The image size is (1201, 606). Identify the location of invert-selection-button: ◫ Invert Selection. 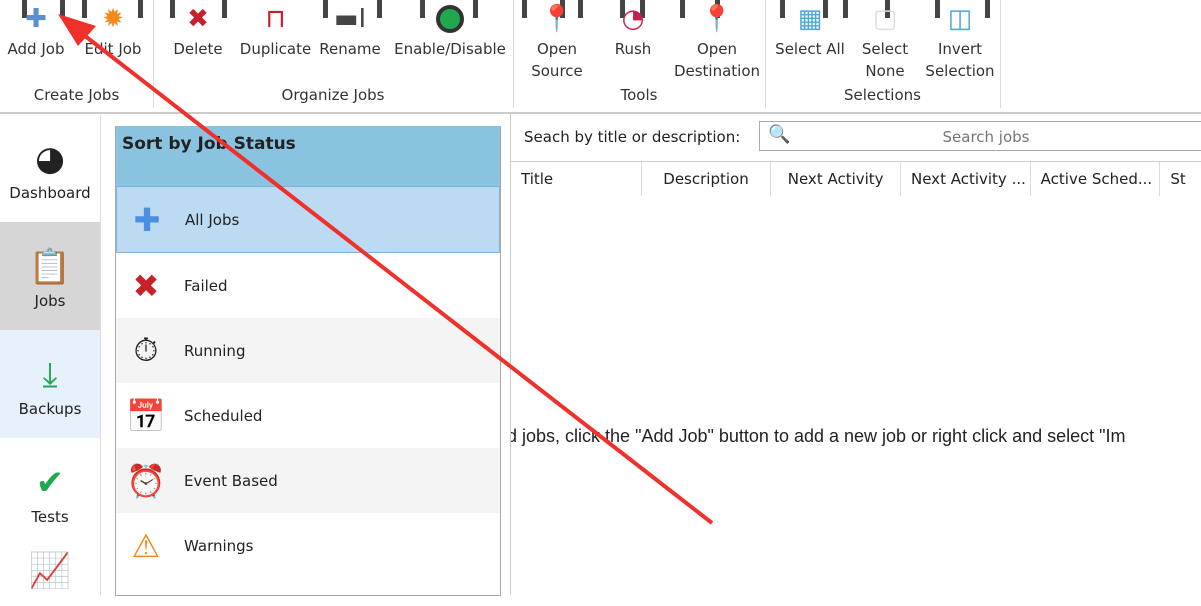
(960, 41).